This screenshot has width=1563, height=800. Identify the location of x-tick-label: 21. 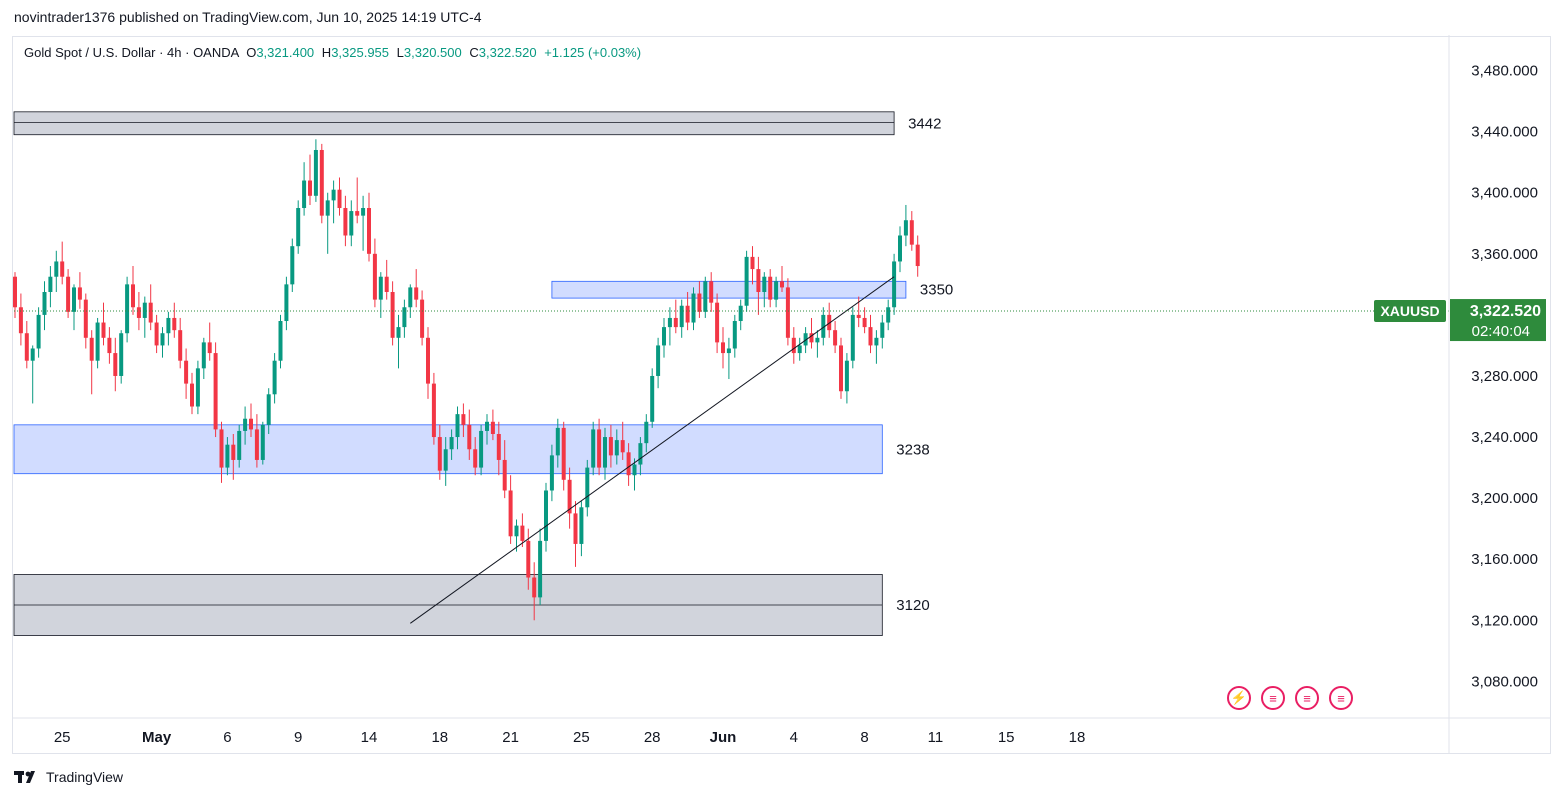
(510, 737).